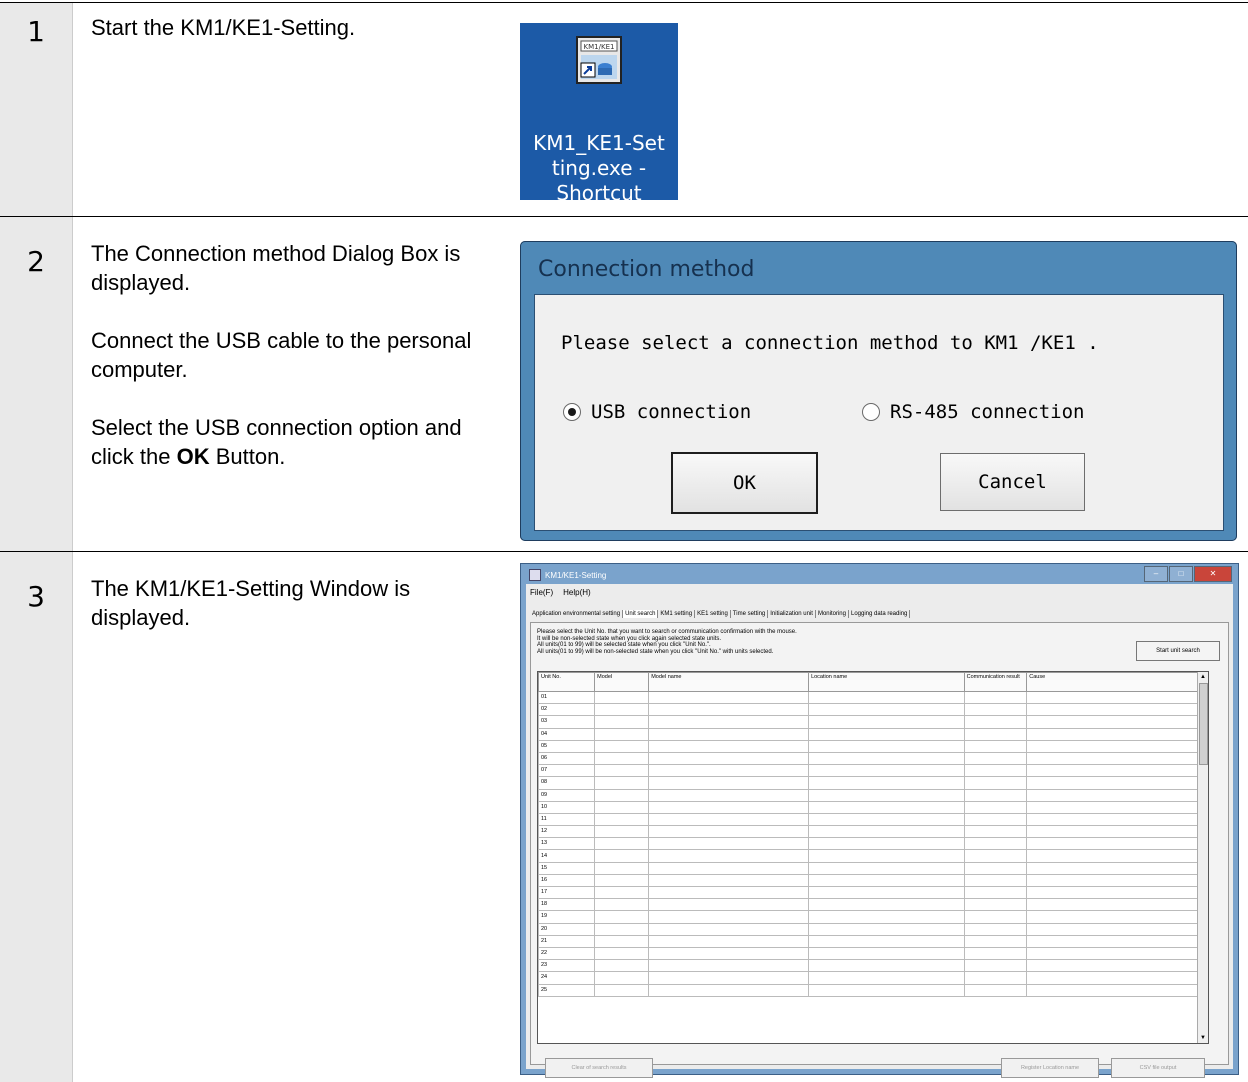 This screenshot has width=1248, height=1082. I want to click on tab-km1-setting: KM1 setting, so click(677, 614).